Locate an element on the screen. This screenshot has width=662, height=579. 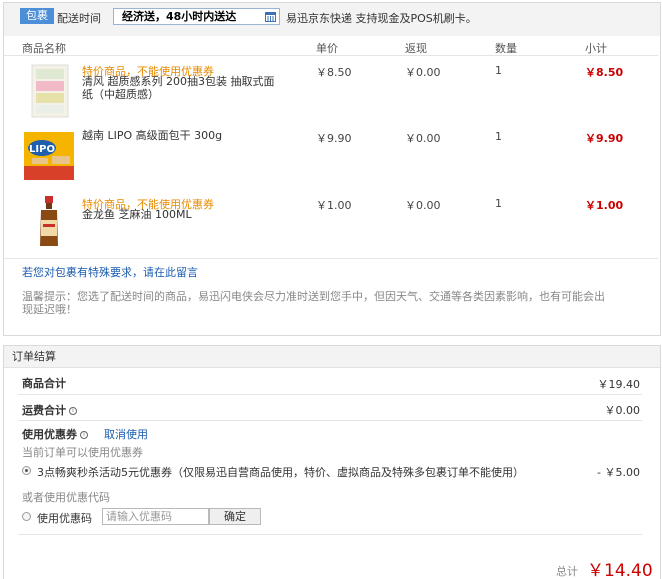
column-header-name: 商品名称 is located at coordinates (44, 48).